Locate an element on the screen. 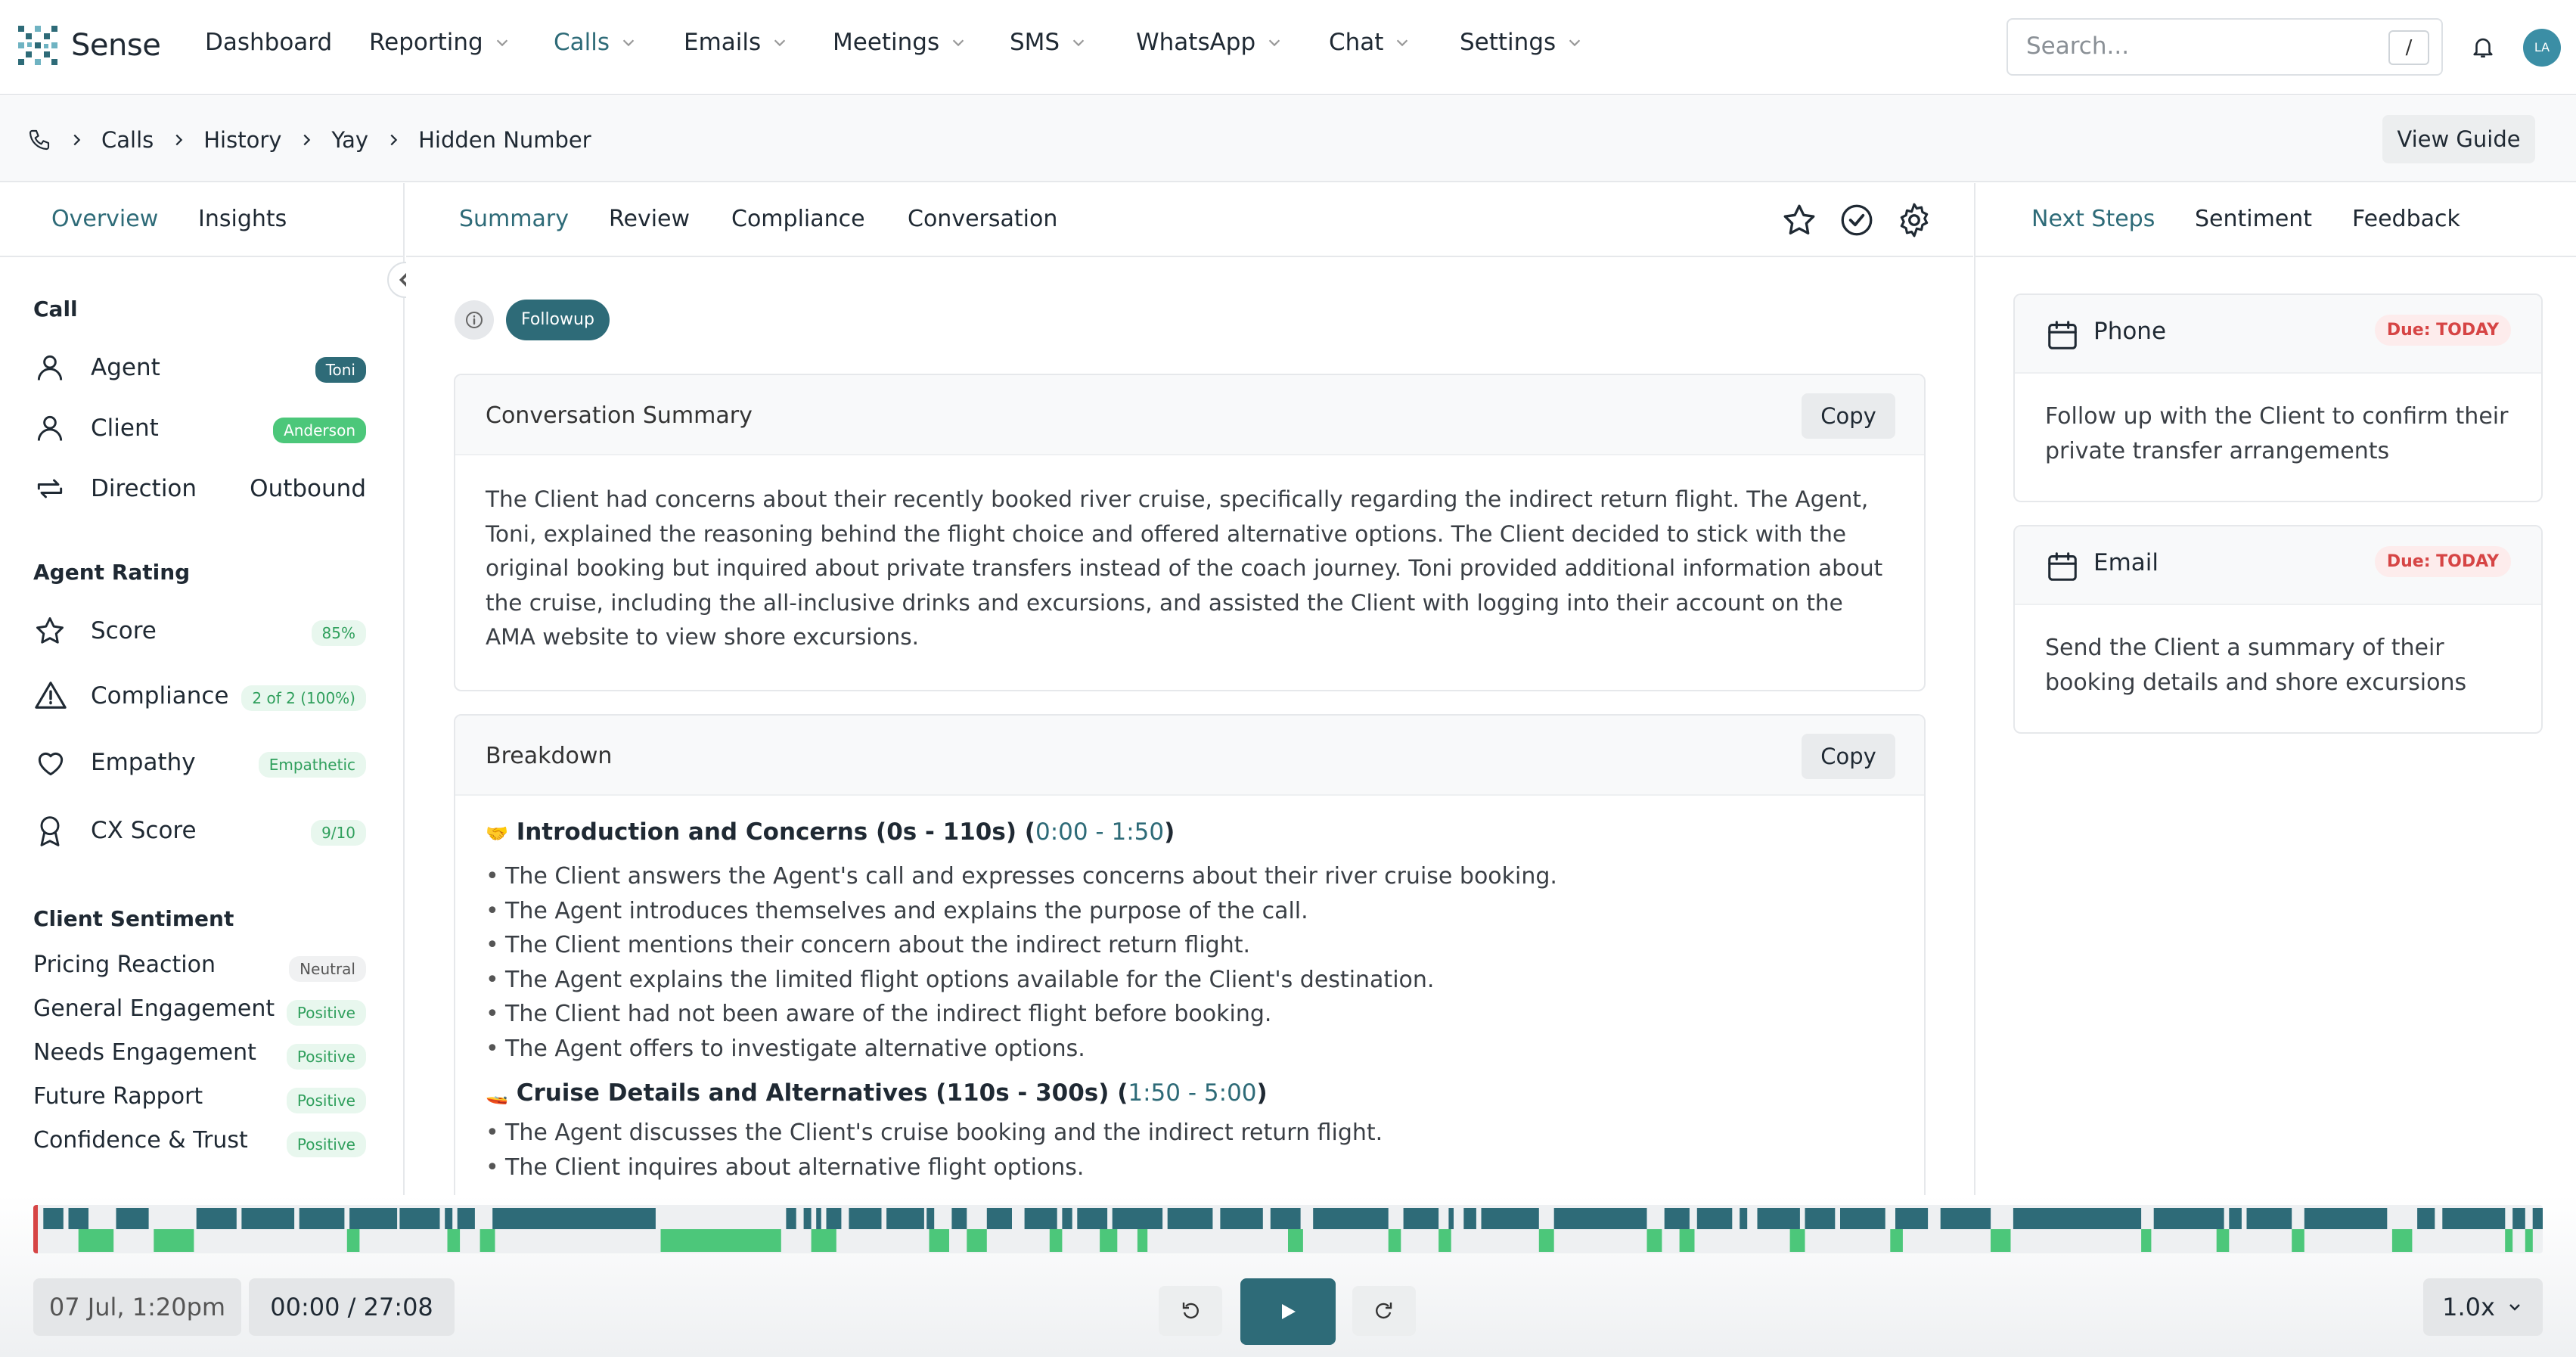 This screenshot has width=2576, height=1357. tab-compliance: Compliance is located at coordinates (798, 219).